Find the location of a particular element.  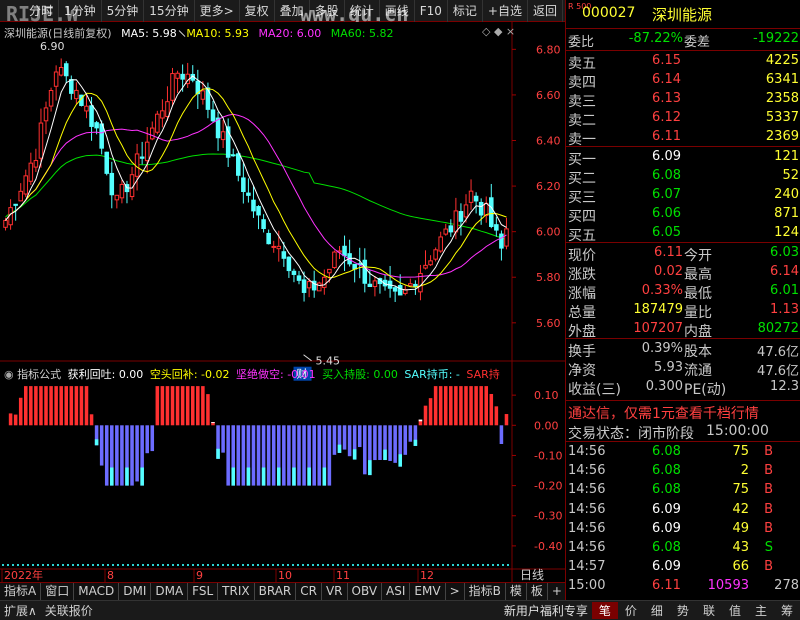

chart-controls: ◇ ◆ × is located at coordinates (498, 31).